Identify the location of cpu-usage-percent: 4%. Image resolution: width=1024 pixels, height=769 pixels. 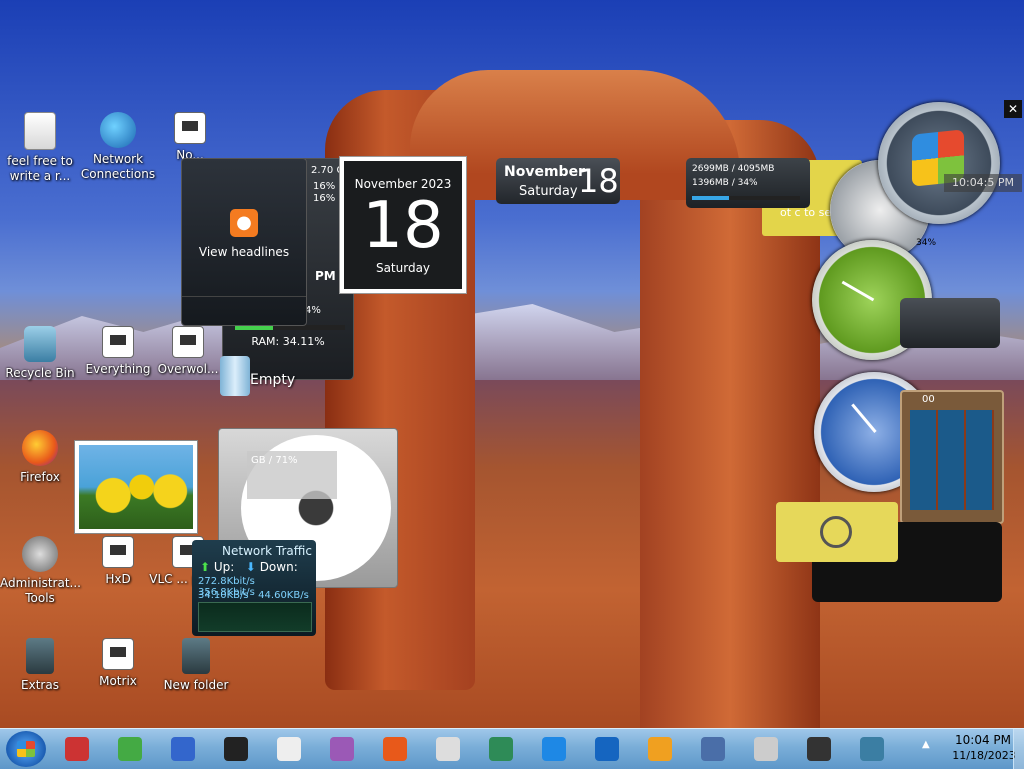
(313, 310).